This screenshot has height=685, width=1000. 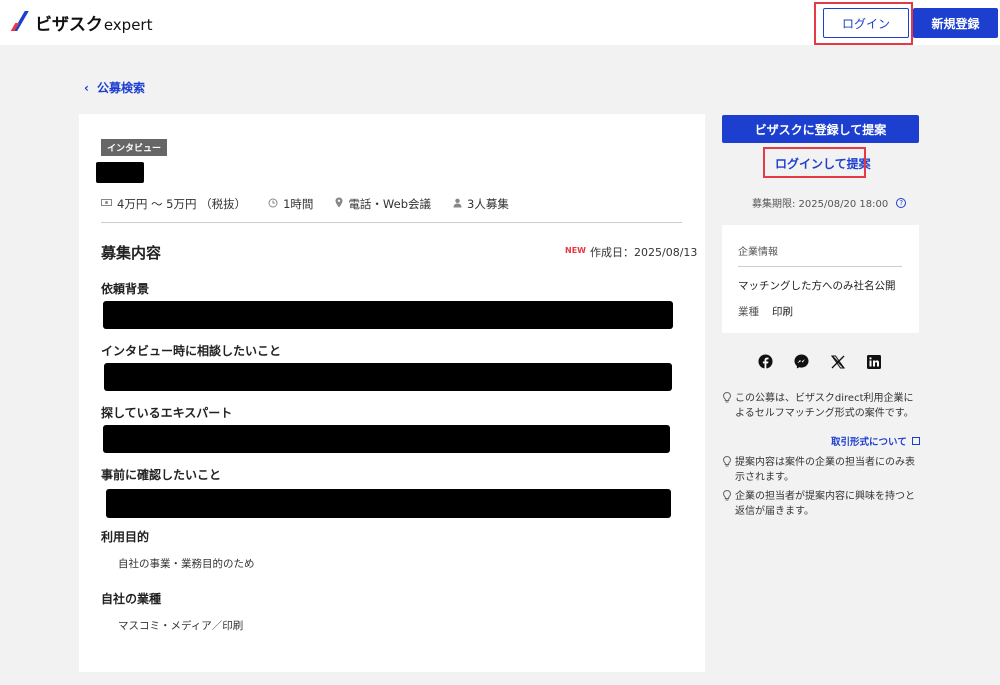 I want to click on trade-link-label: 取引形式について, so click(x=869, y=442).